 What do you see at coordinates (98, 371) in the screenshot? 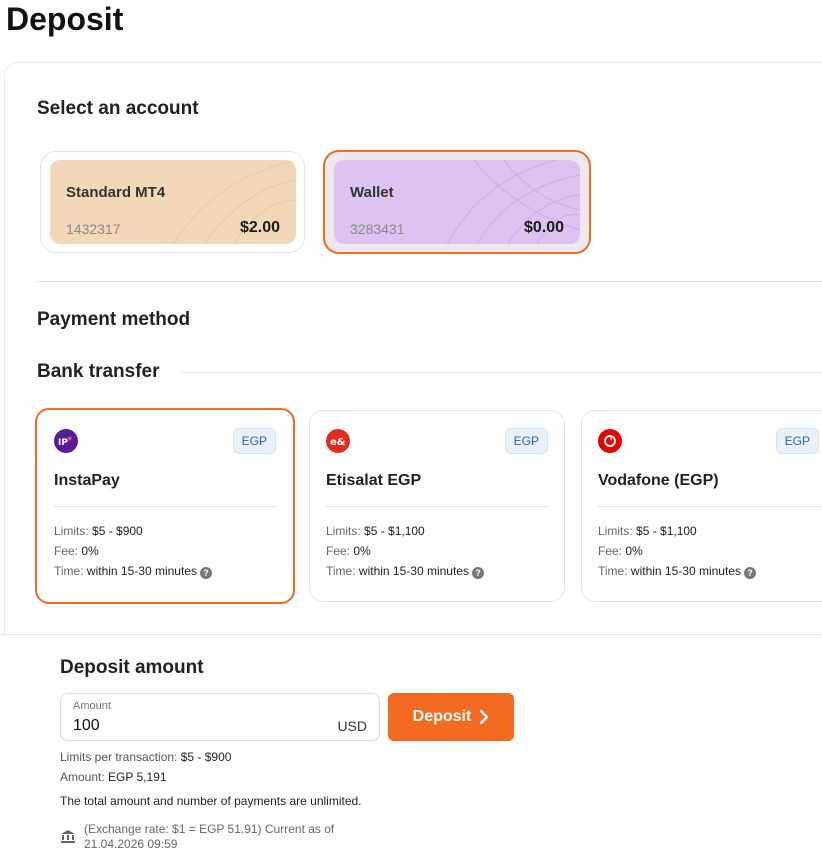
I see `bank-transfer-title: Bank transfer` at bounding box center [98, 371].